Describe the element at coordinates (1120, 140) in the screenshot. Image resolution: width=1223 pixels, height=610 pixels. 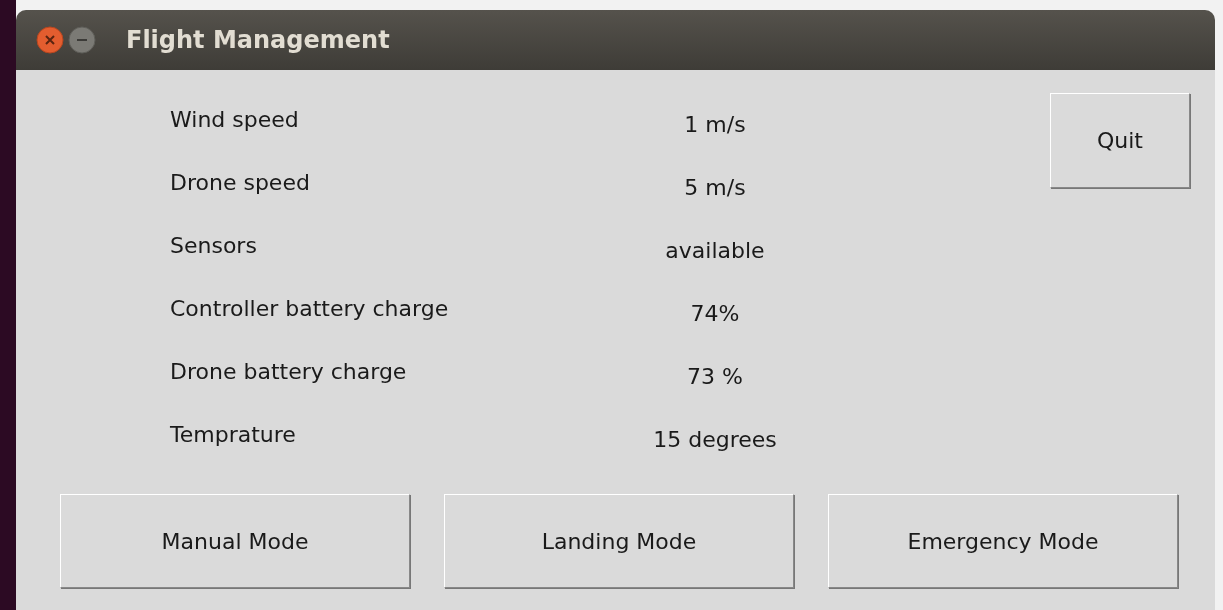
I see `quit-button: Quit` at that location.